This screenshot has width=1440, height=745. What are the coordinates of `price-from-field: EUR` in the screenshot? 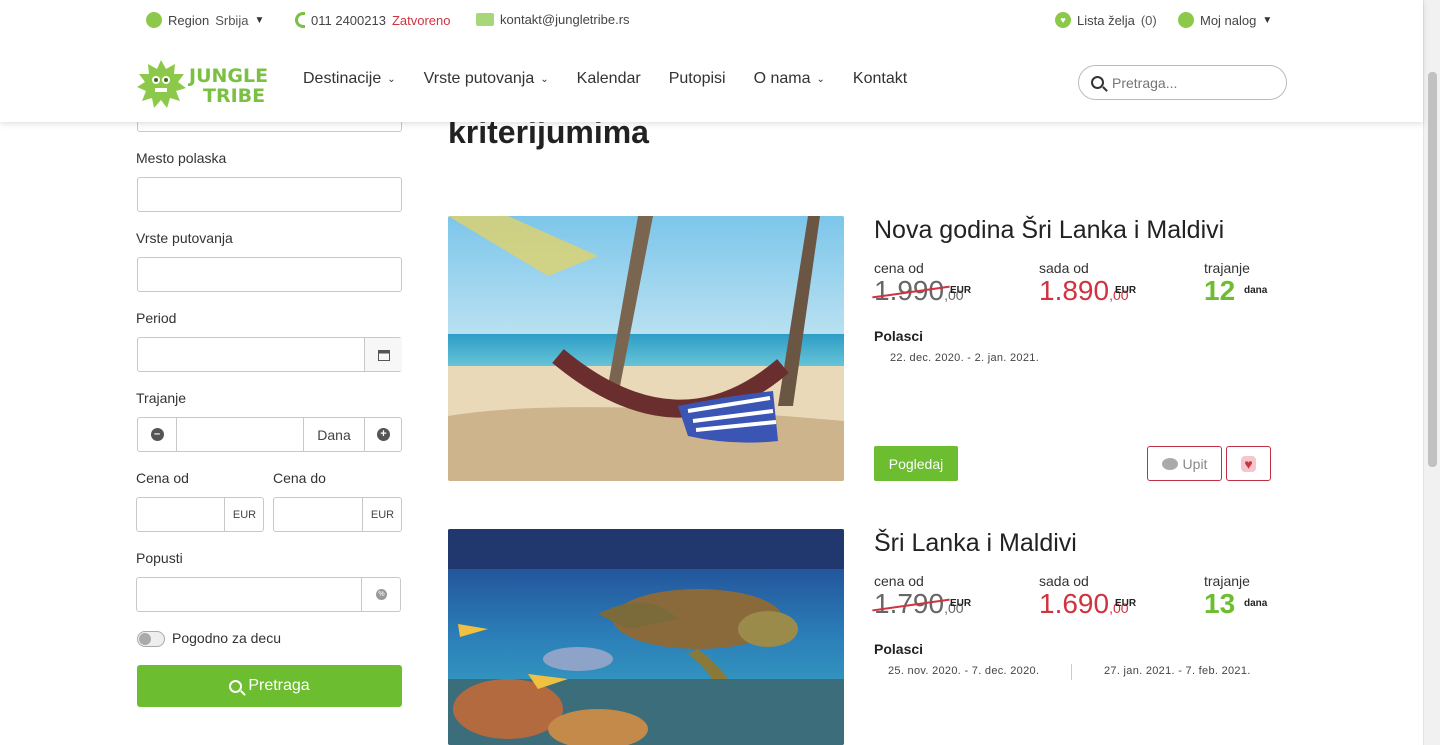 It's located at (200, 514).